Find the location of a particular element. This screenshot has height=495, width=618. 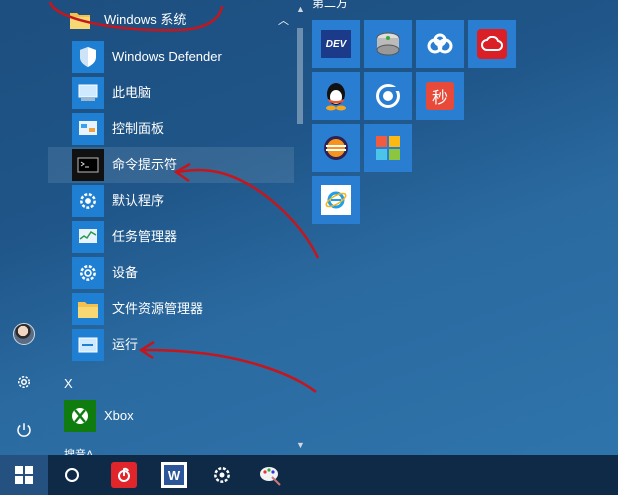

settings-button is located at coordinates (24, 382).